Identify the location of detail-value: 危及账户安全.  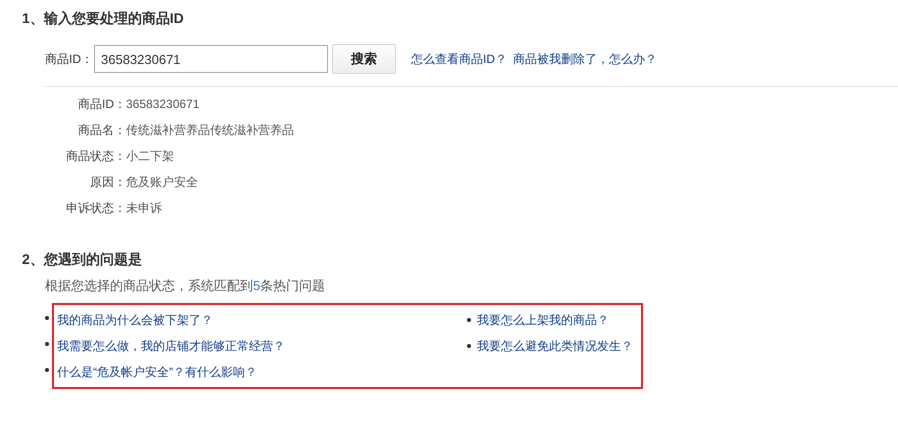
(162, 182).